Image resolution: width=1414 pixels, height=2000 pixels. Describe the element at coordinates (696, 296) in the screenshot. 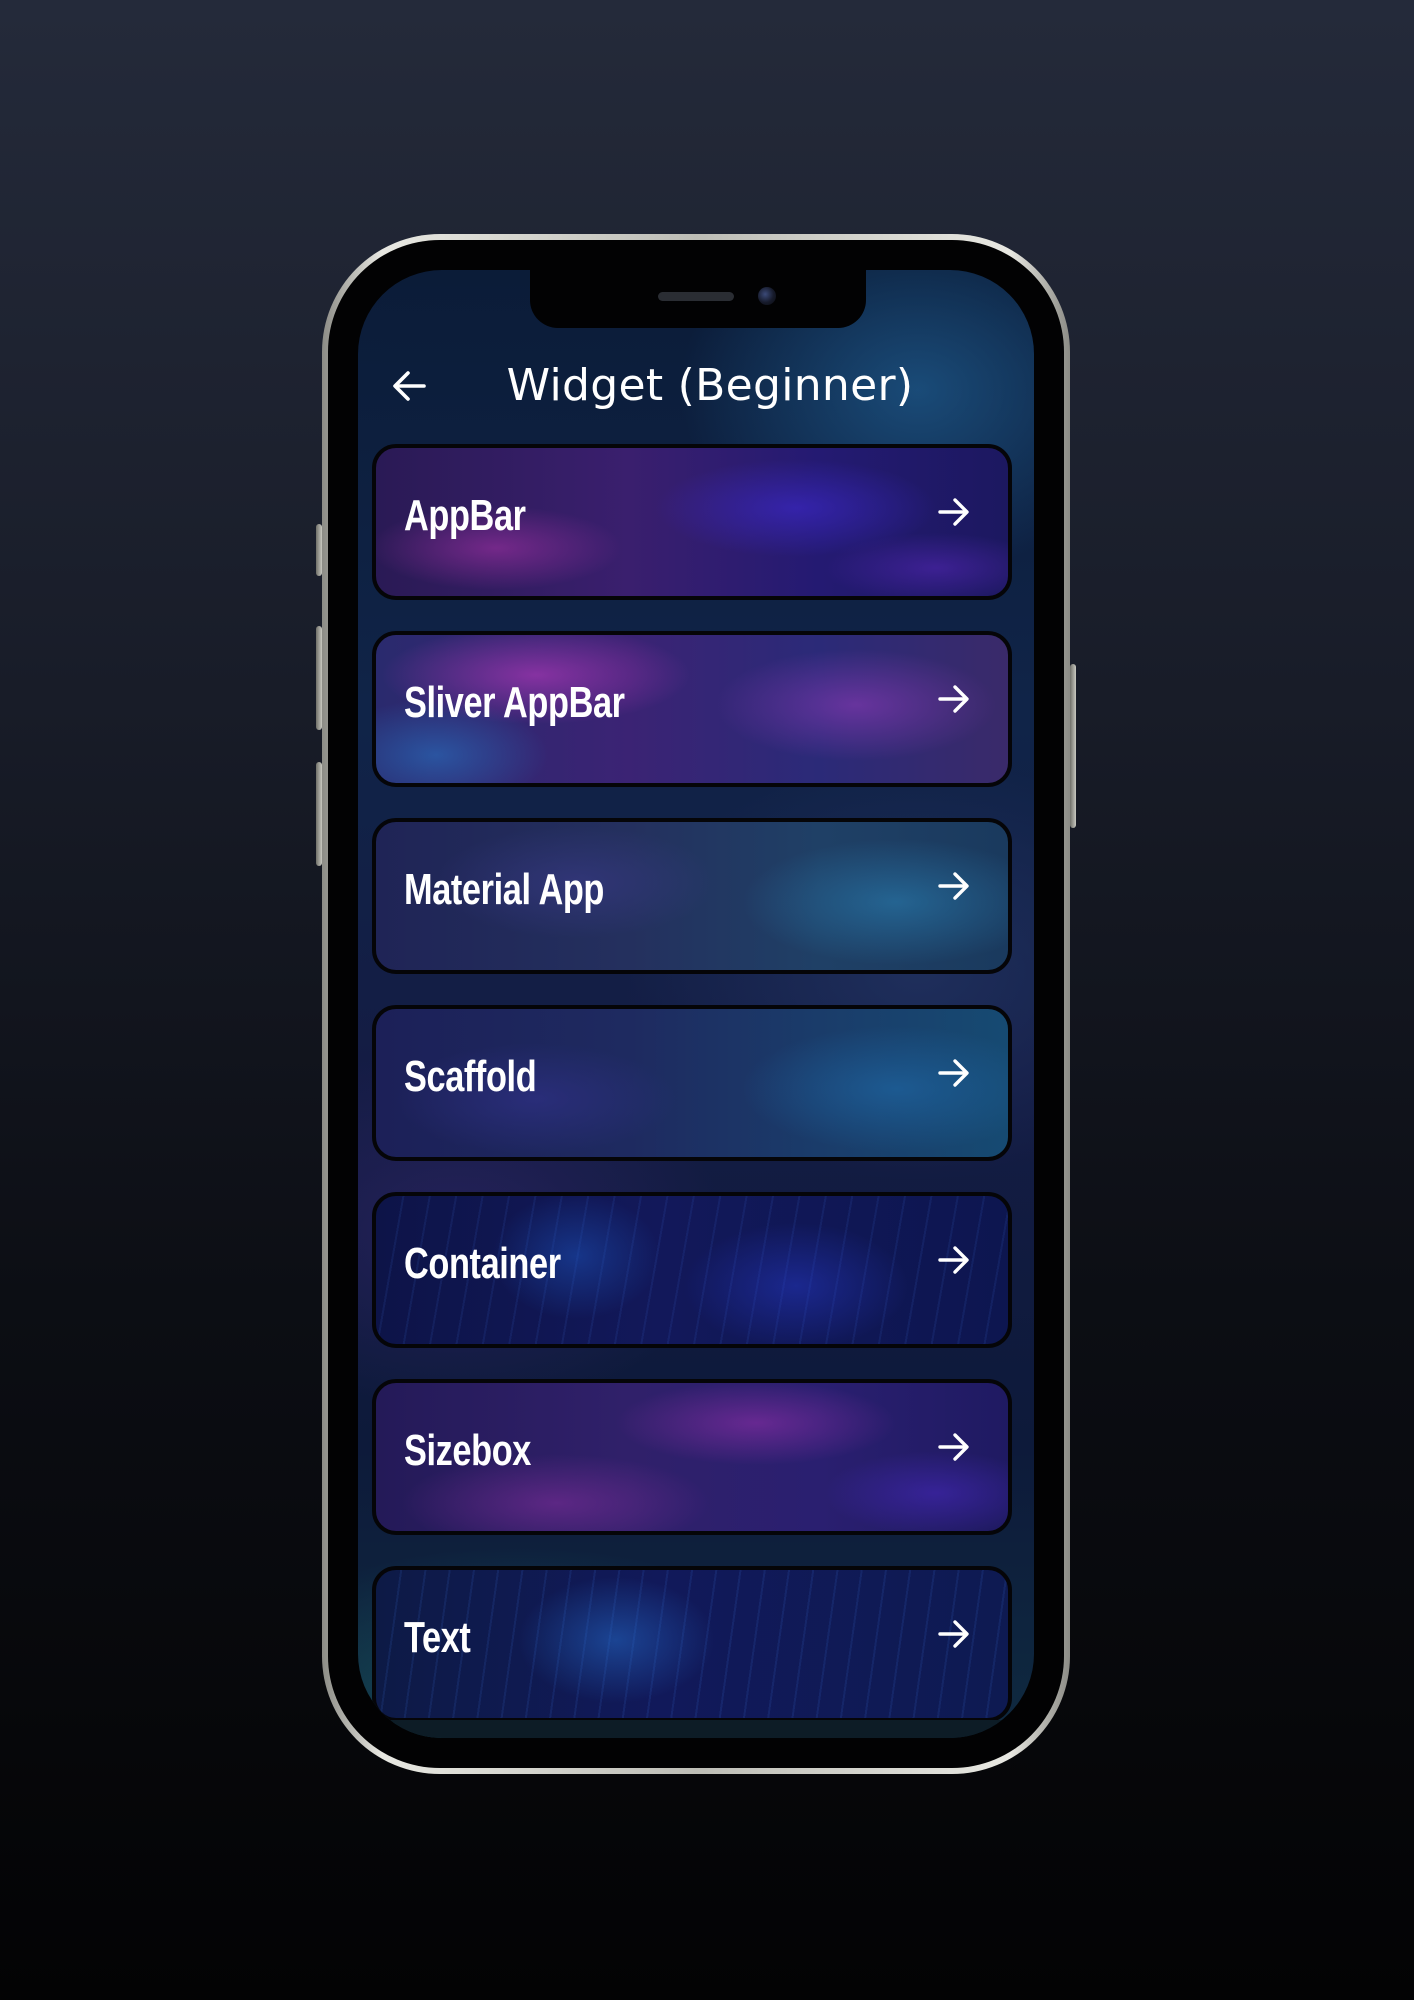

I see `speaker-grille` at that location.